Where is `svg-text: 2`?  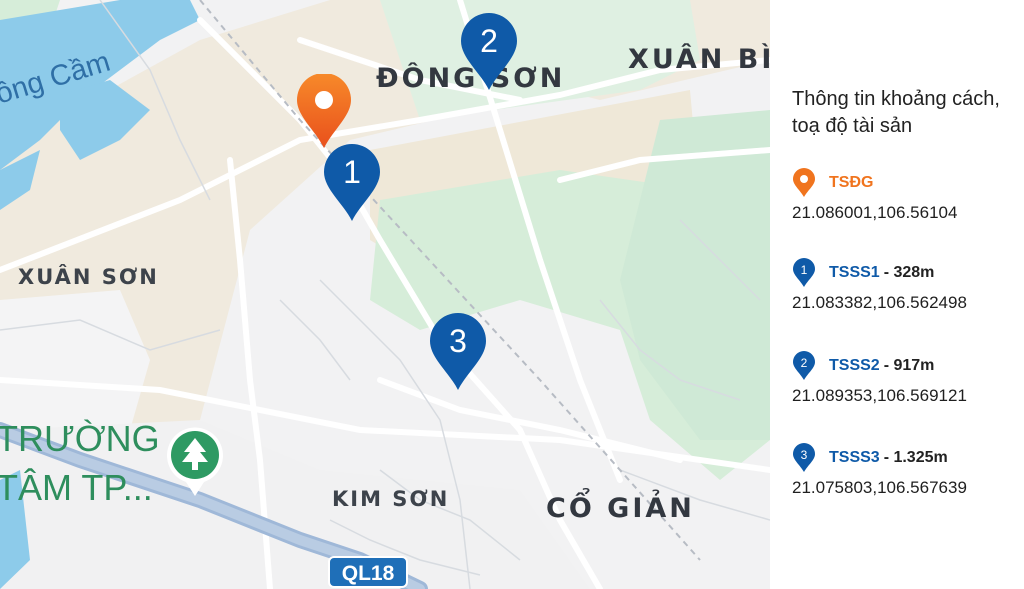 svg-text: 2 is located at coordinates (804, 363).